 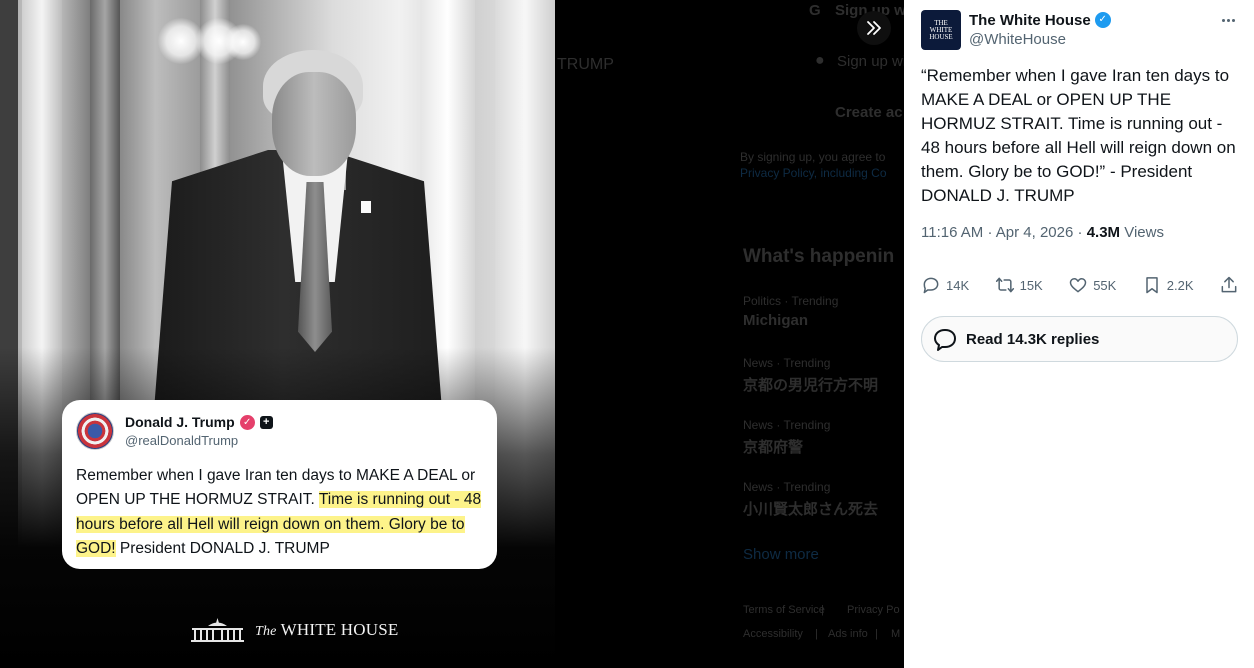 I want to click on avatar, so click(x=95, y=431).